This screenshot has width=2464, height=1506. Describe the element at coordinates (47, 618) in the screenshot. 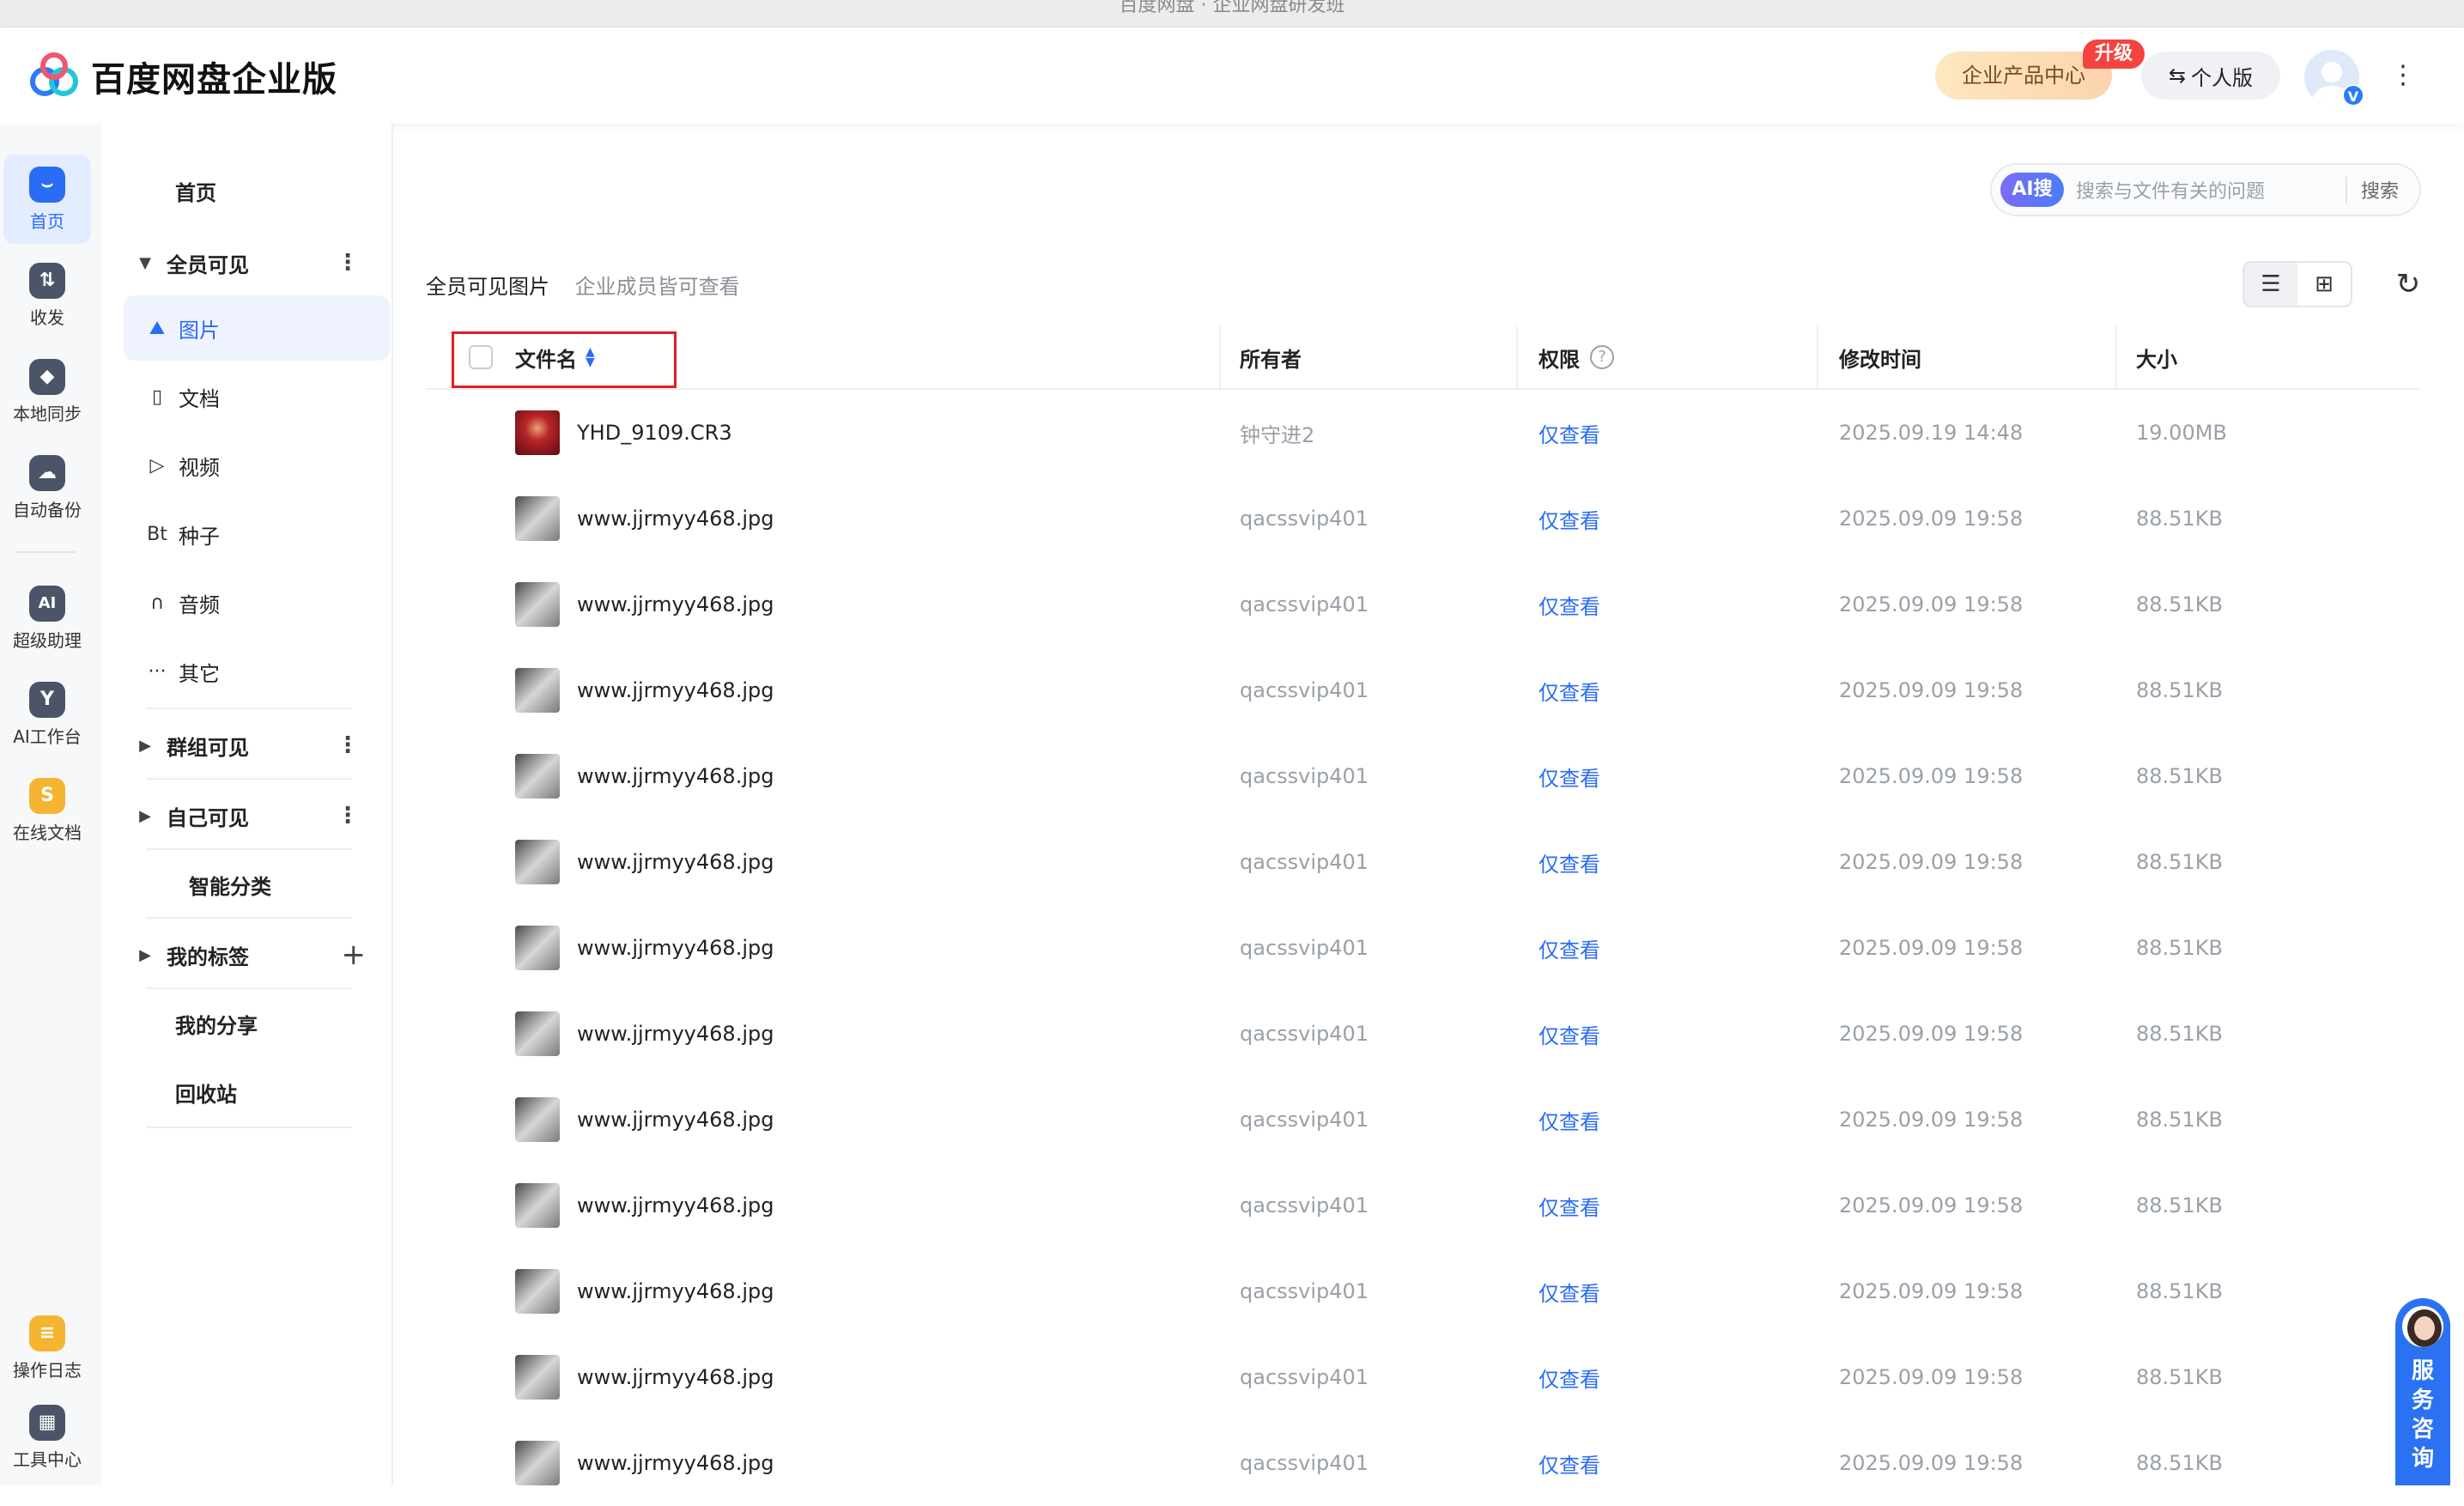

I see `rail-item-ai-assistant: AI 超级助理` at that location.